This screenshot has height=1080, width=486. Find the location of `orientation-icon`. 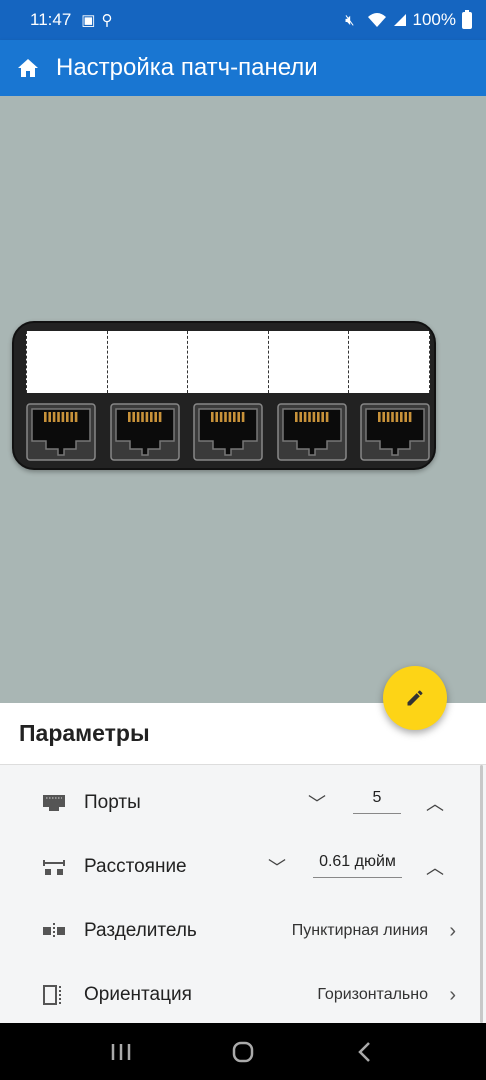

orientation-icon is located at coordinates (54, 995).